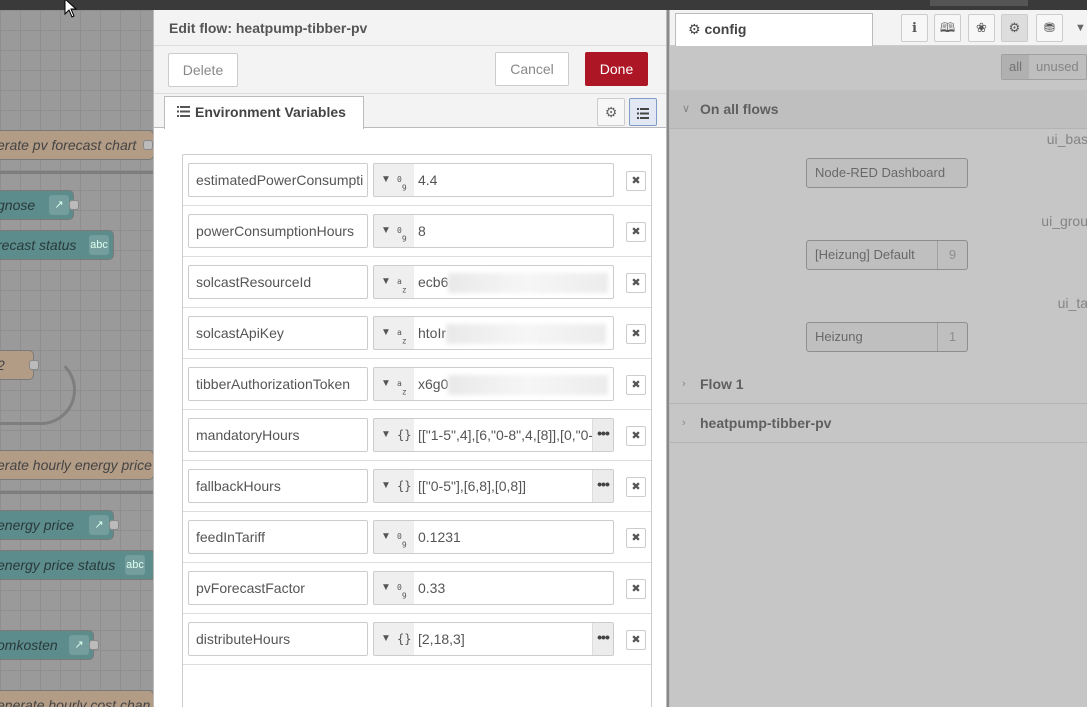 This screenshot has height=707, width=1087. I want to click on env-var-value-input: x6g0, so click(514, 384).